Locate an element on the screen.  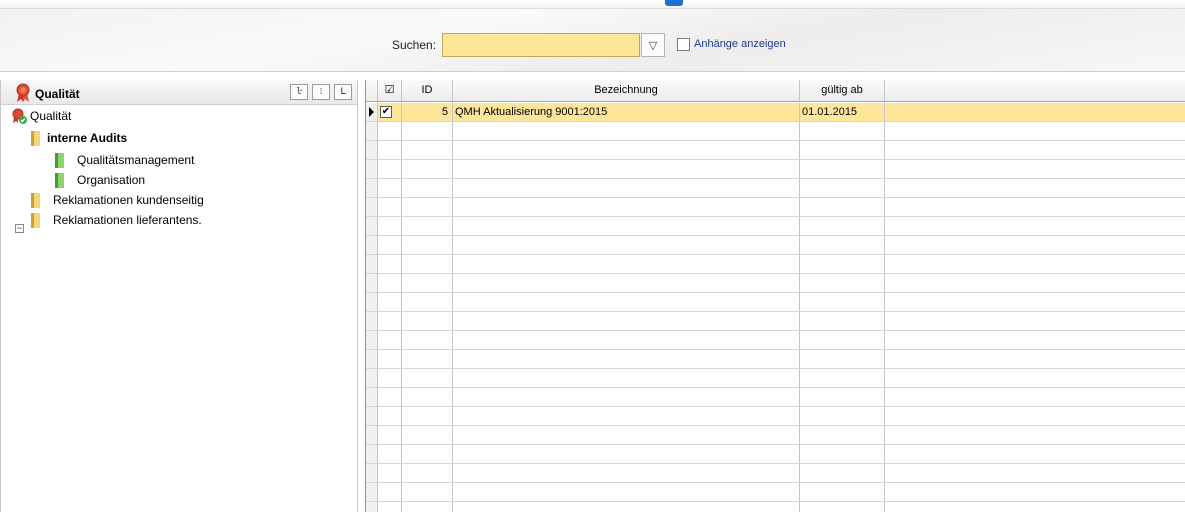
table-row: ✔ 5 QMH Aktualisierung 9001:2015 01.01.2015 is located at coordinates (775, 112).